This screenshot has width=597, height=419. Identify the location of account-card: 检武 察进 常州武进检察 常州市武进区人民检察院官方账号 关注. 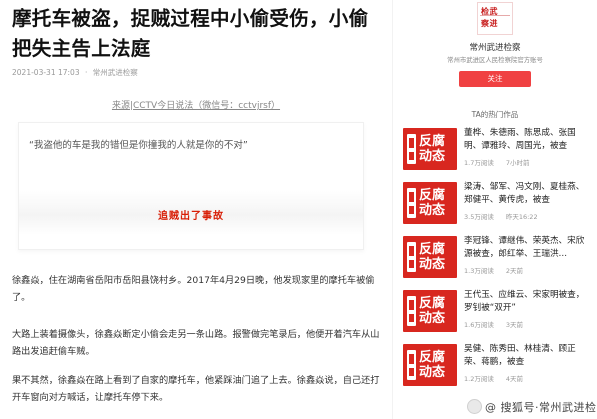
(495, 50).